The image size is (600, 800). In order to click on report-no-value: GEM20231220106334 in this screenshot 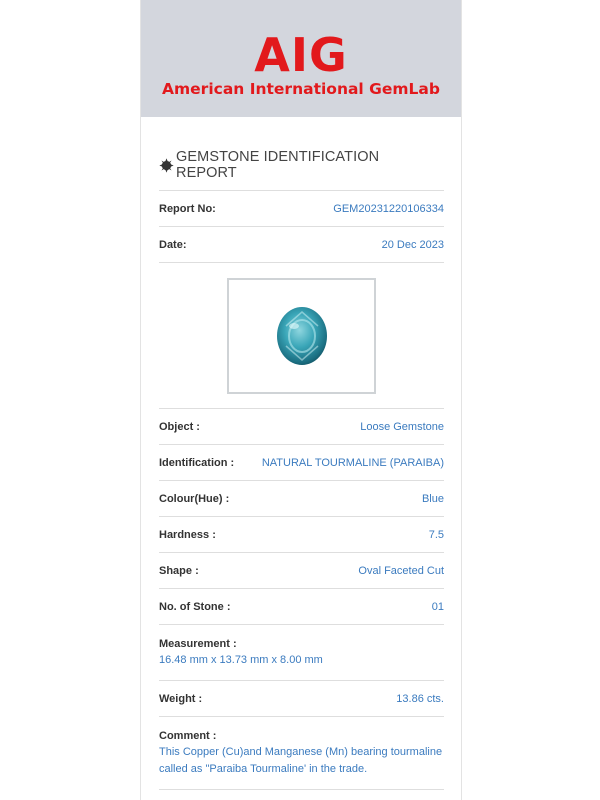, I will do `click(388, 208)`.